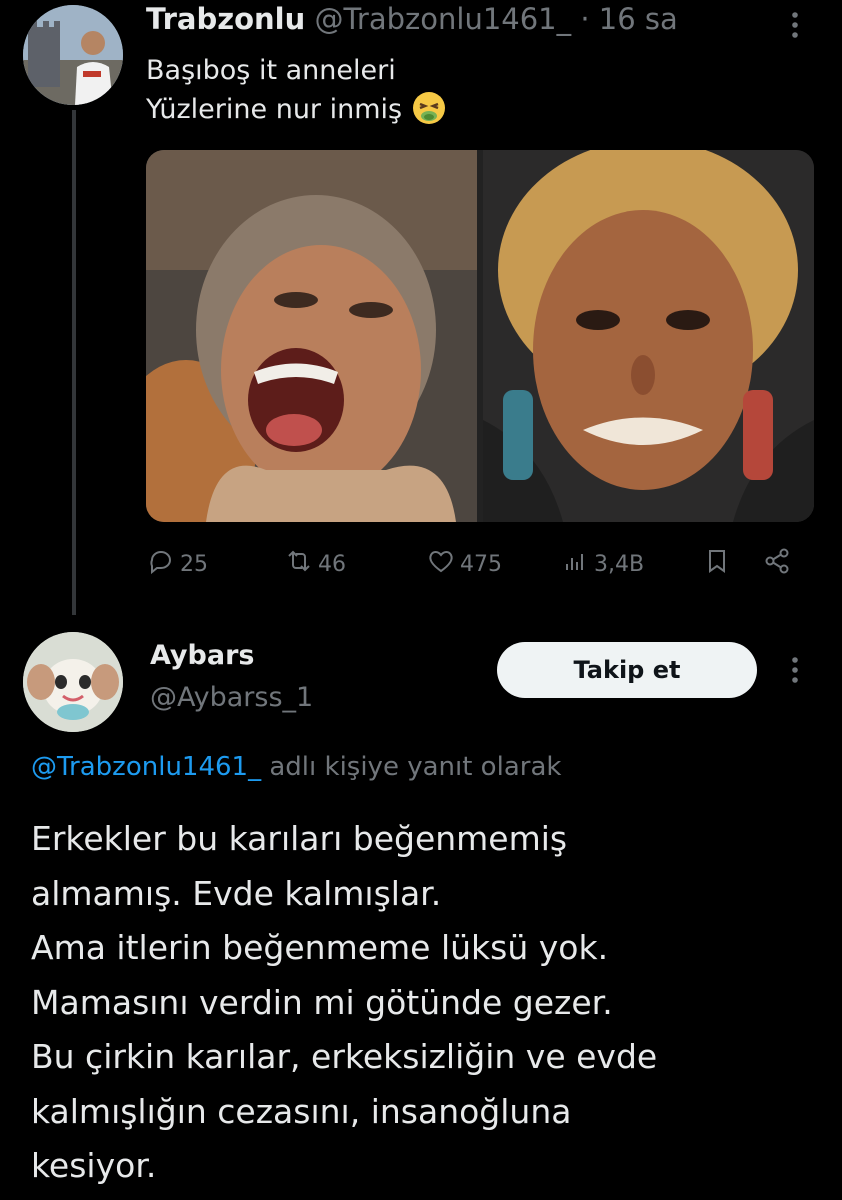 This screenshot has height=1200, width=842. Describe the element at coordinates (577, 564) in the screenshot. I see `views-icon` at that location.